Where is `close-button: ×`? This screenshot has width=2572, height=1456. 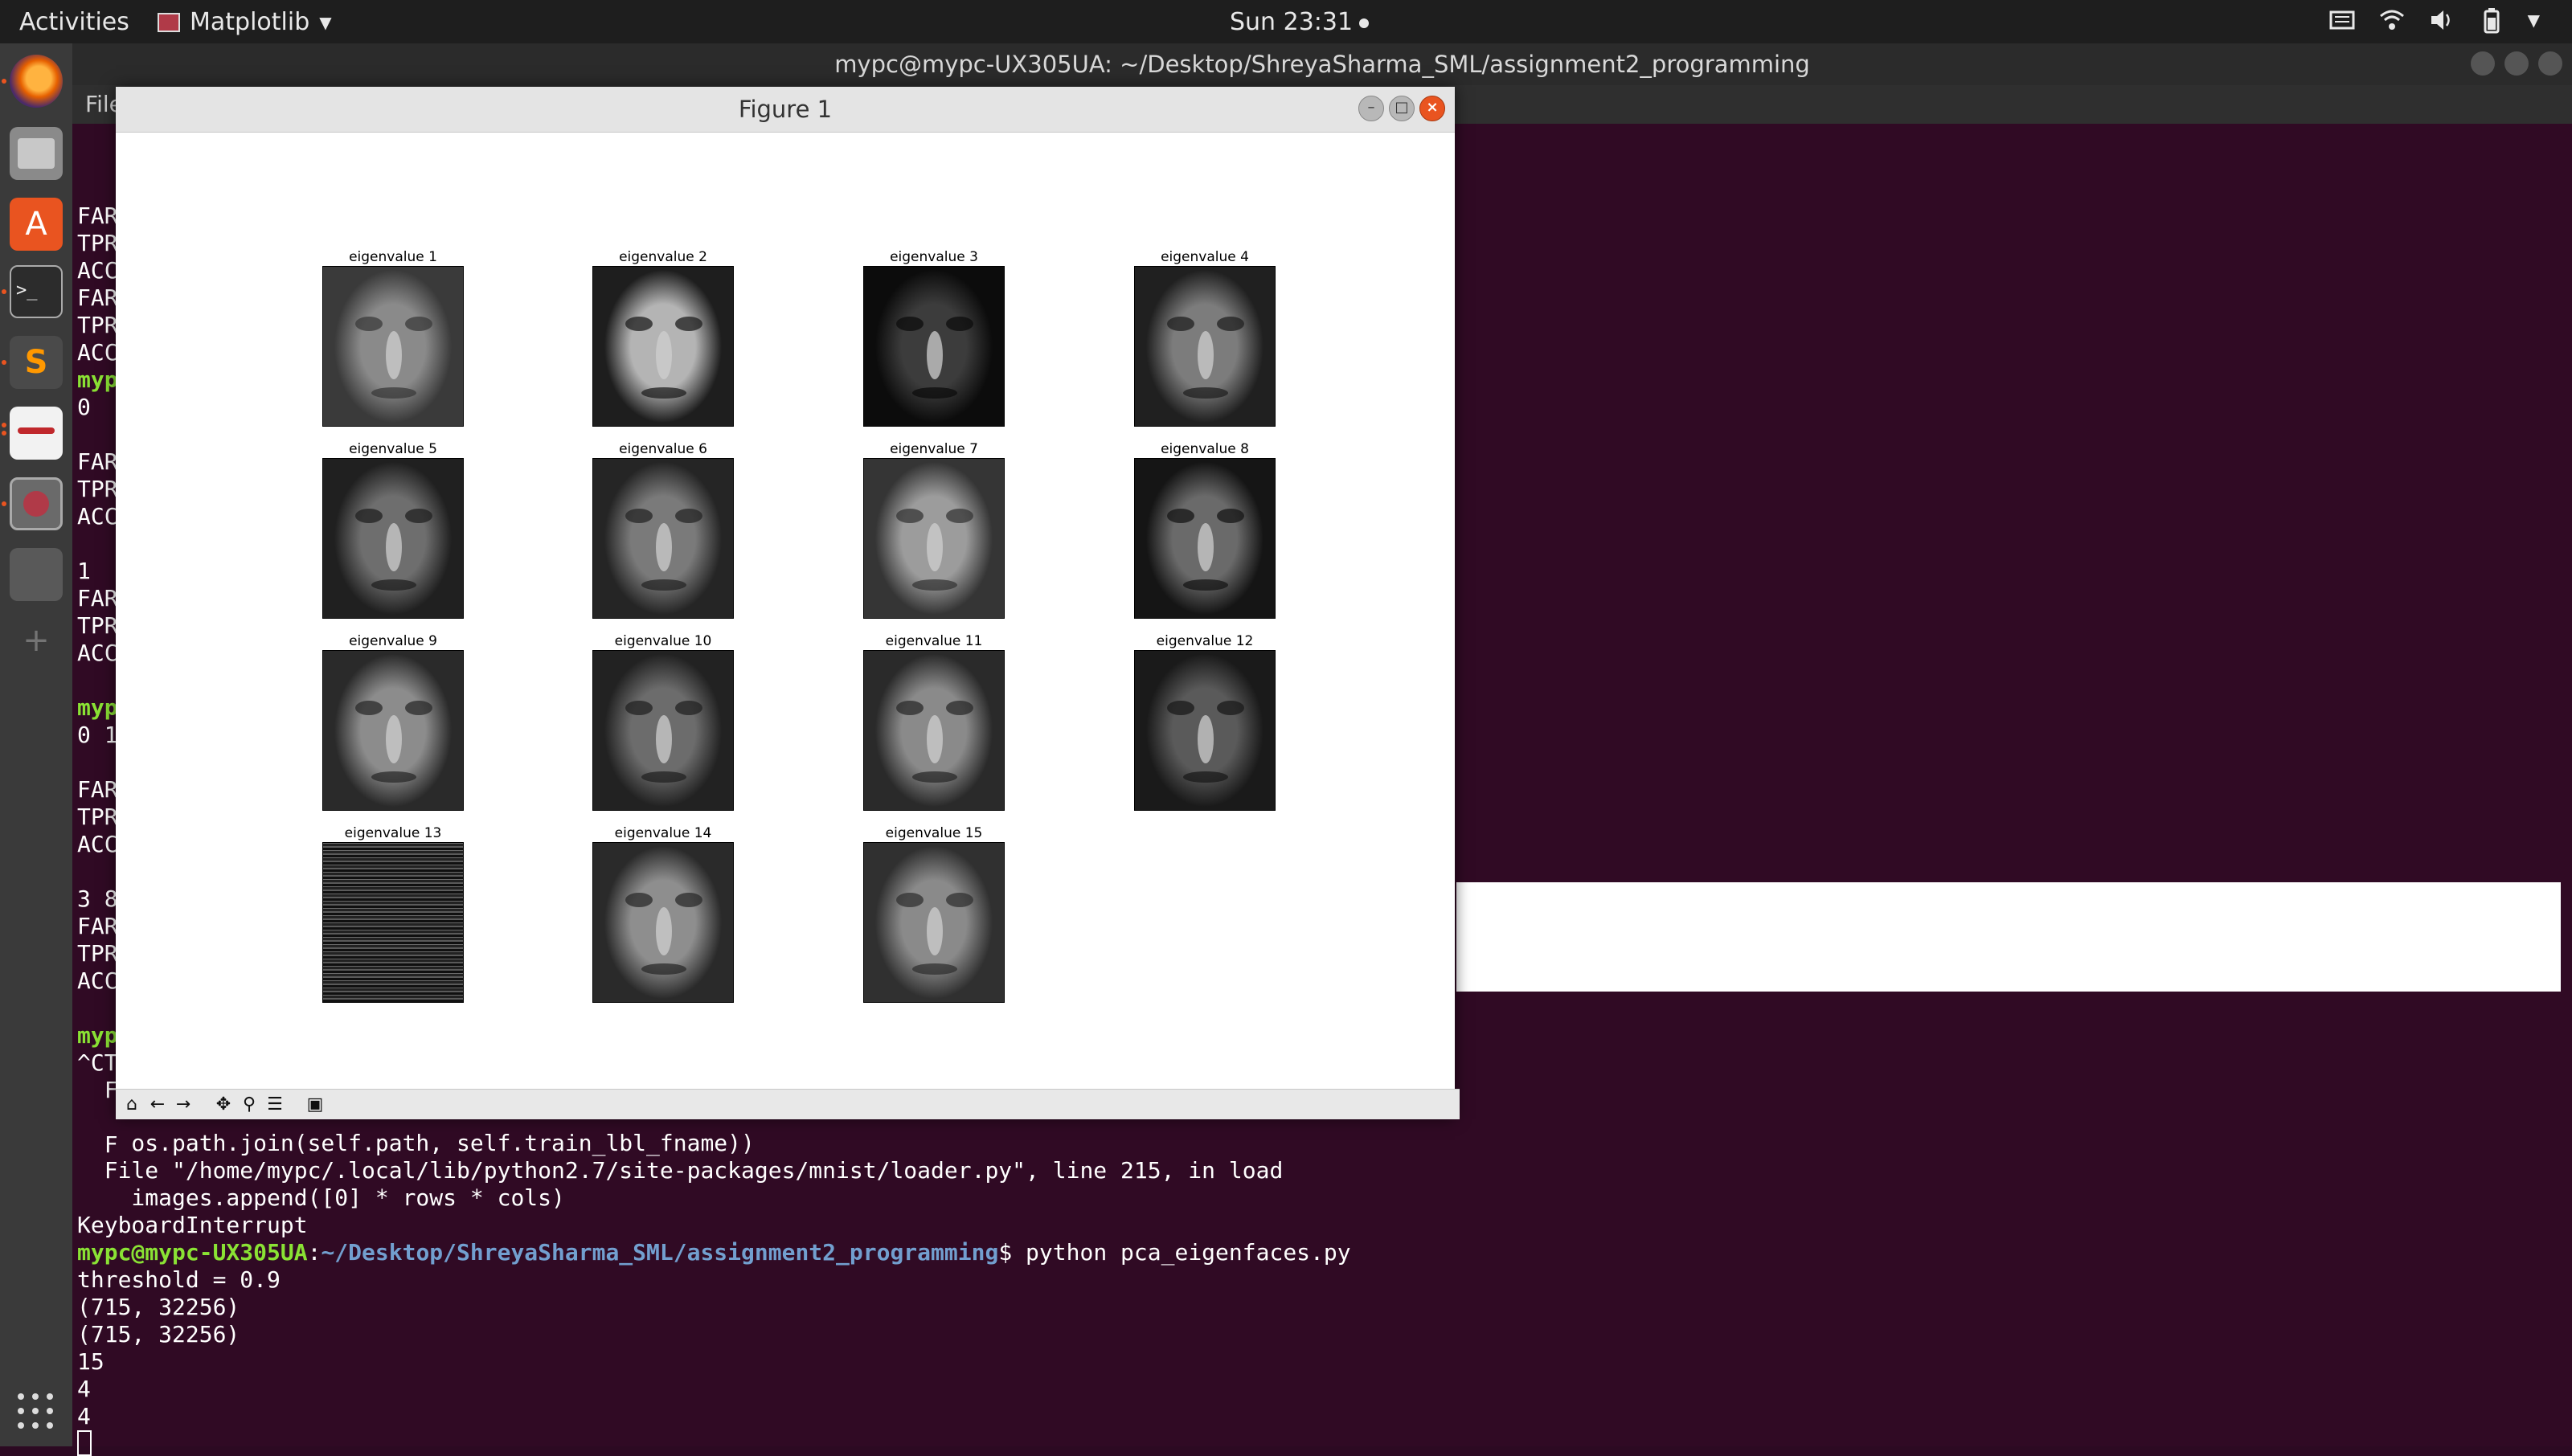 close-button: × is located at coordinates (1432, 108).